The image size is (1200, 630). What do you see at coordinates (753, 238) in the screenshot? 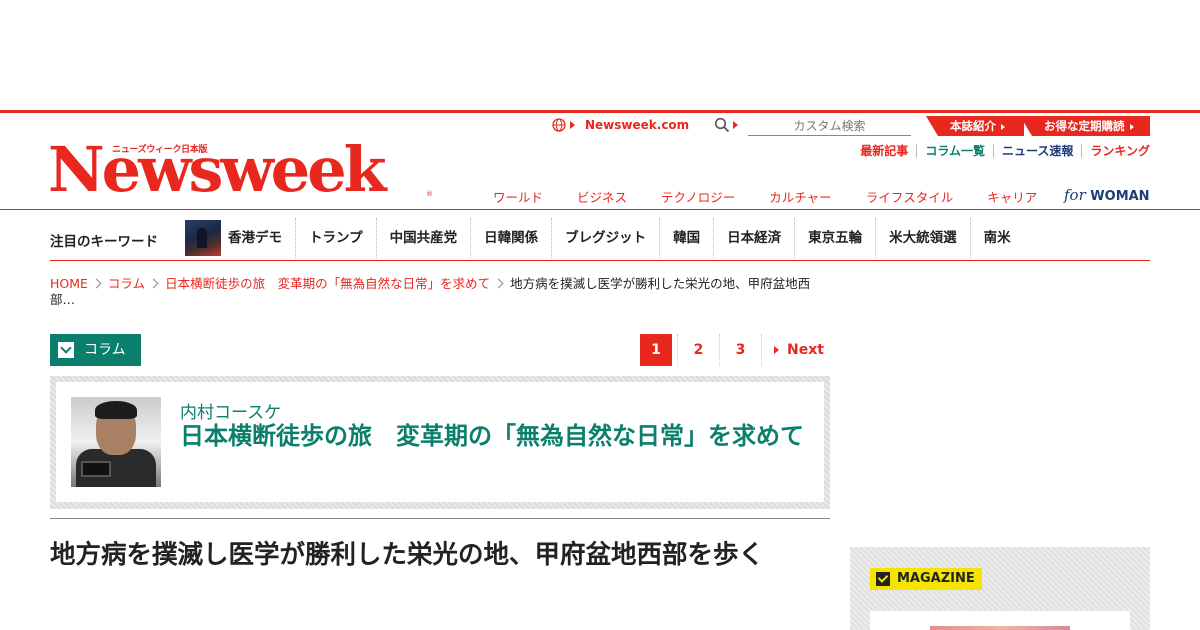
I see `keyword-item: 日本経済` at bounding box center [753, 238].